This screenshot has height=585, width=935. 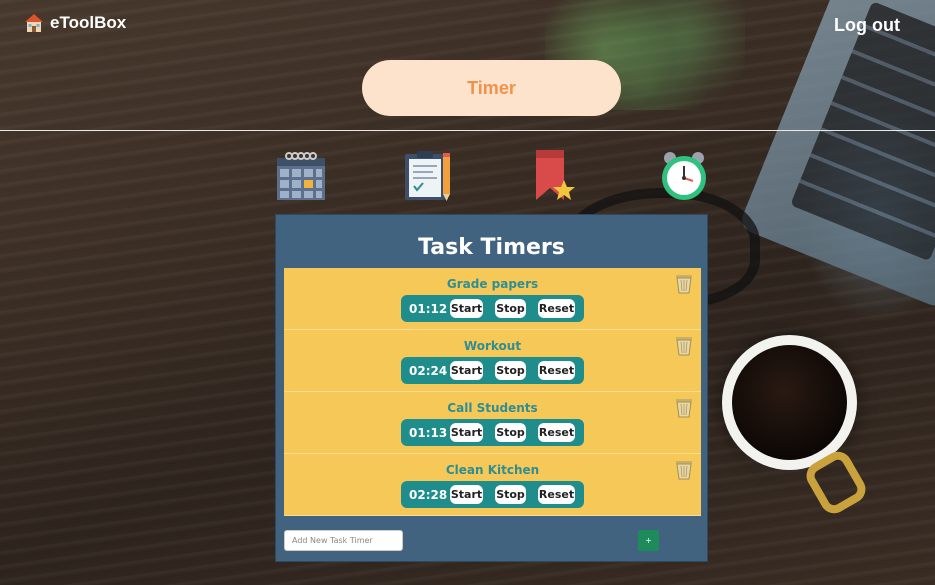 I want to click on add-task-input, so click(x=343, y=540).